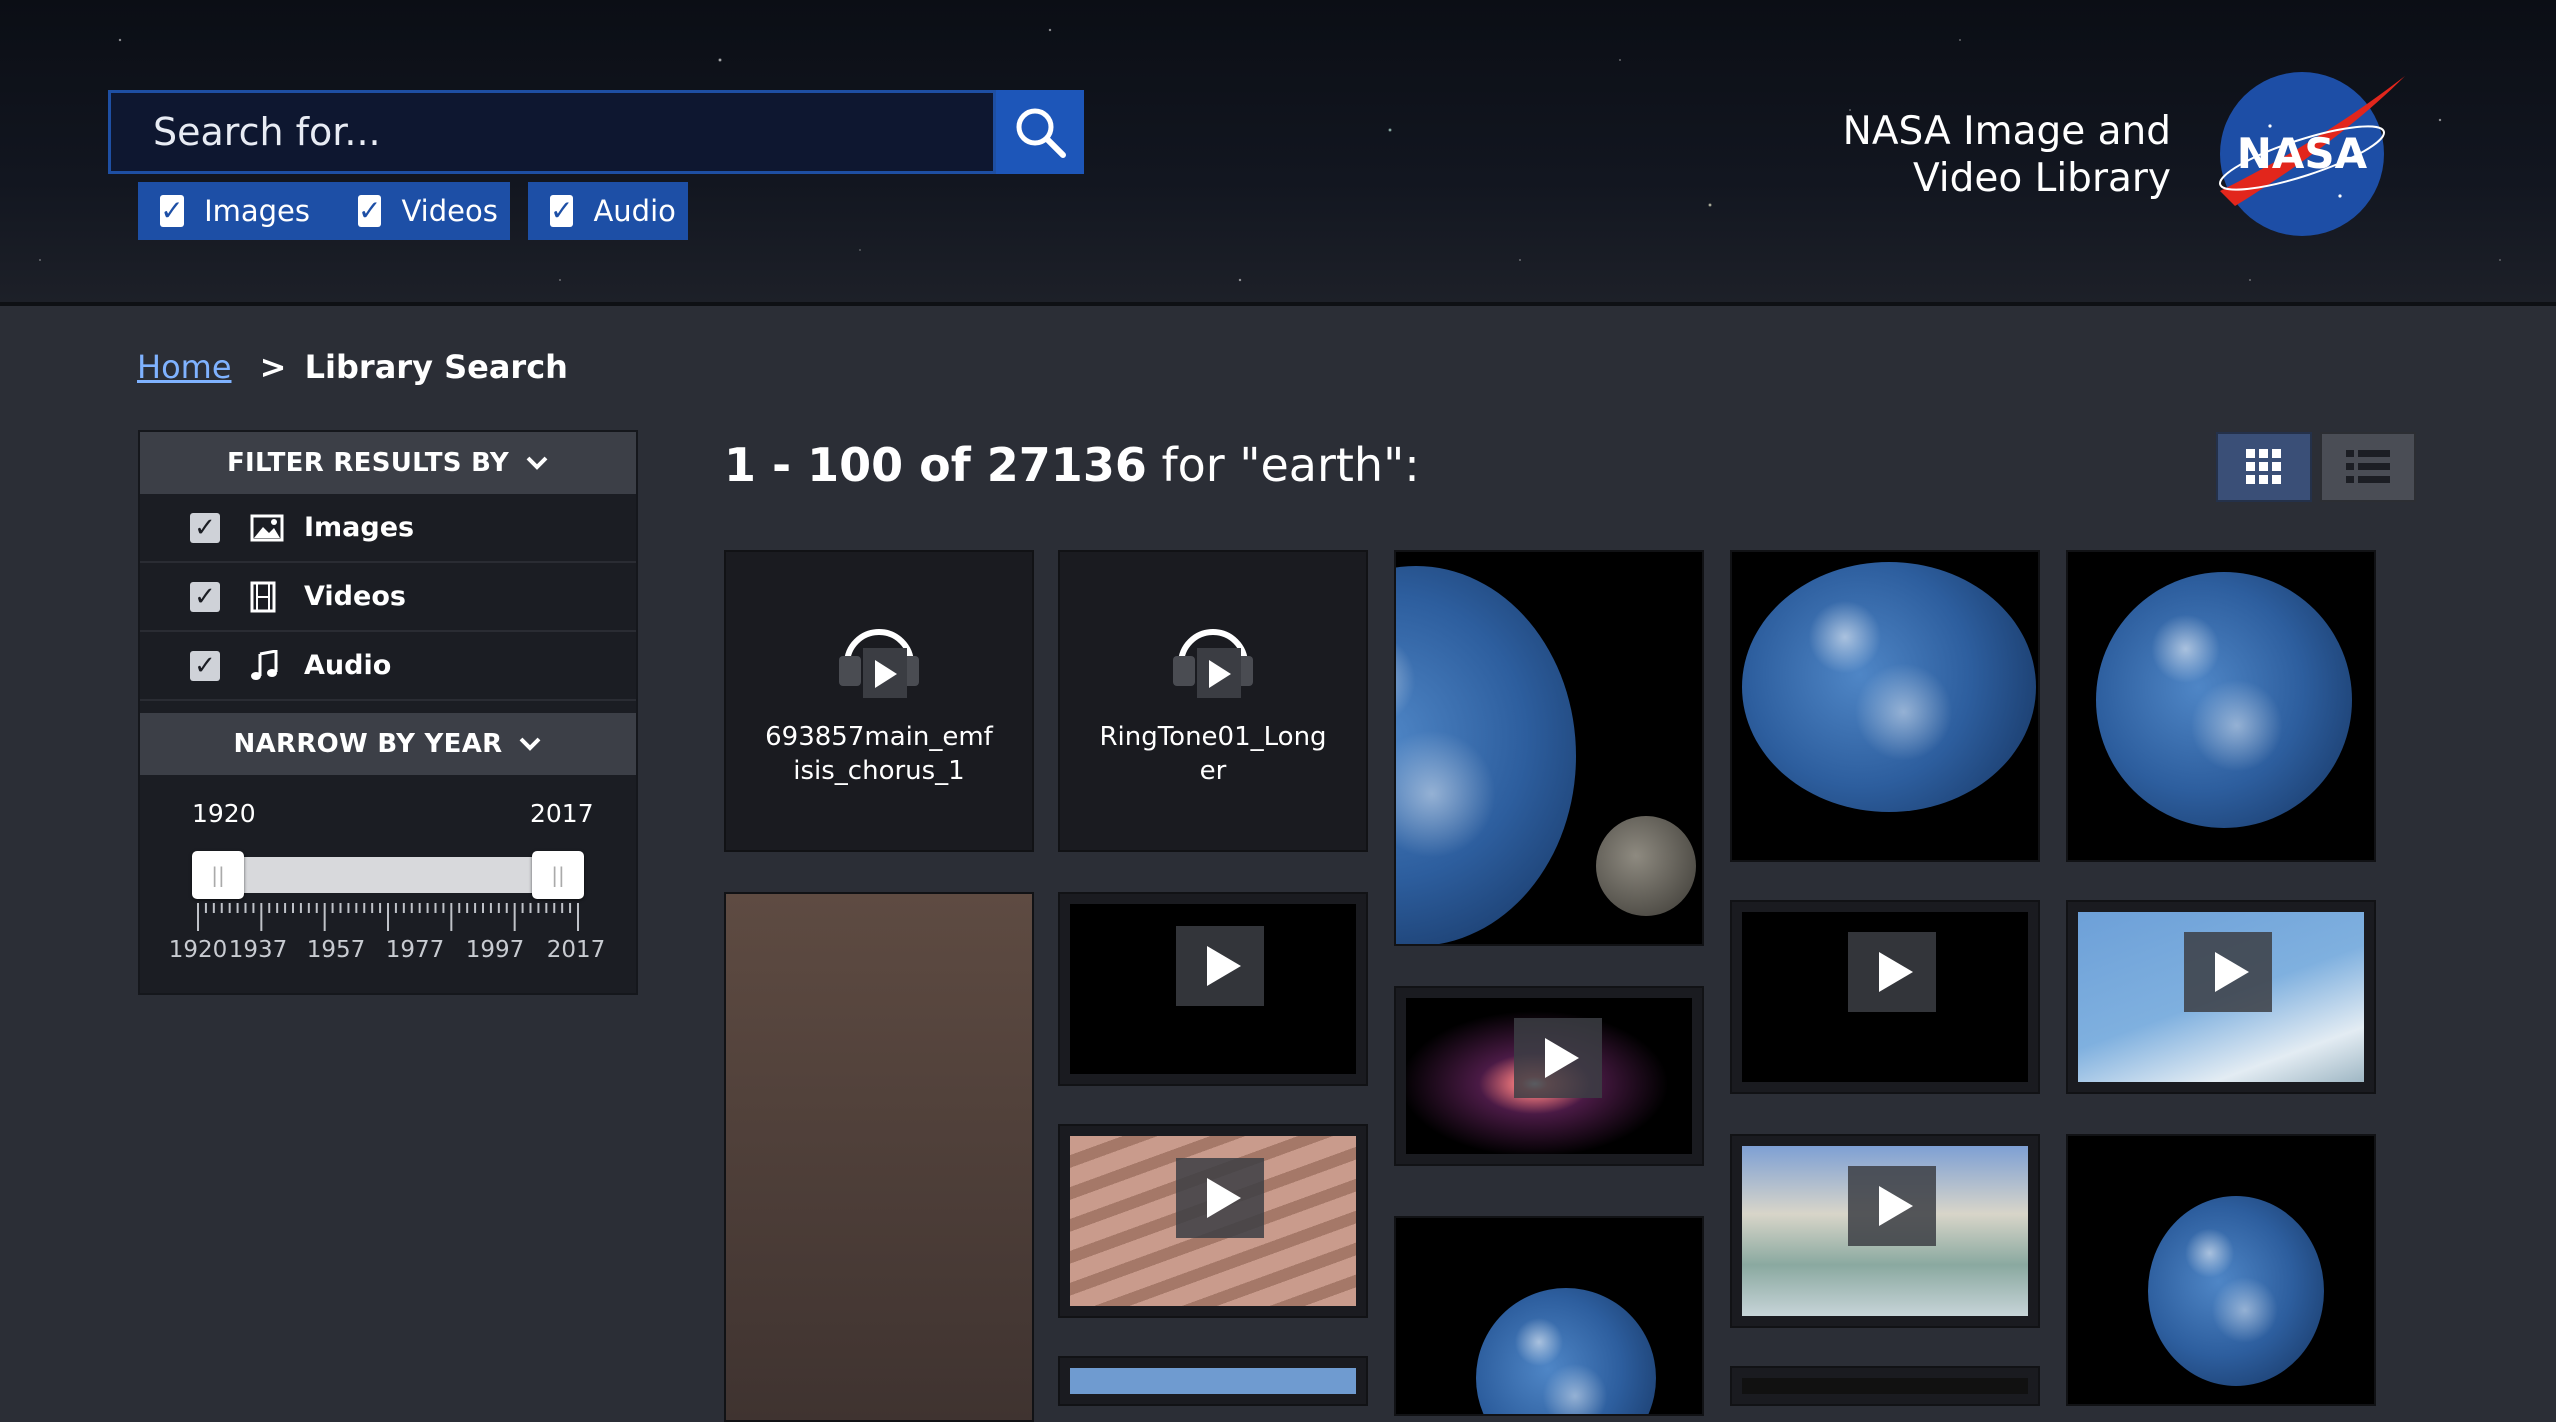 This screenshot has width=2556, height=1422. I want to click on list-view-button, so click(2368, 467).